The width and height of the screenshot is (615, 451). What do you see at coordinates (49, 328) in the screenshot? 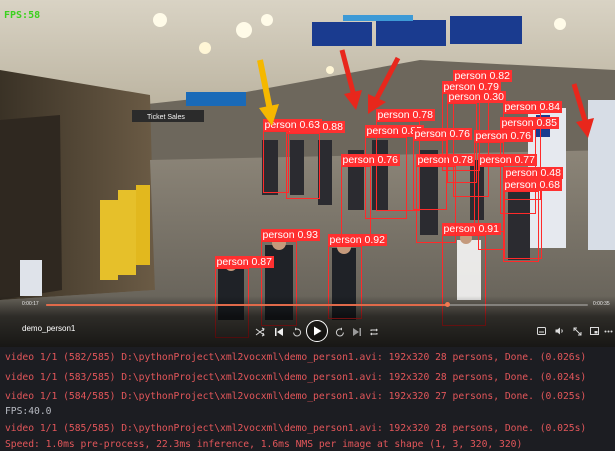
I see `video-title: demo_person1` at bounding box center [49, 328].